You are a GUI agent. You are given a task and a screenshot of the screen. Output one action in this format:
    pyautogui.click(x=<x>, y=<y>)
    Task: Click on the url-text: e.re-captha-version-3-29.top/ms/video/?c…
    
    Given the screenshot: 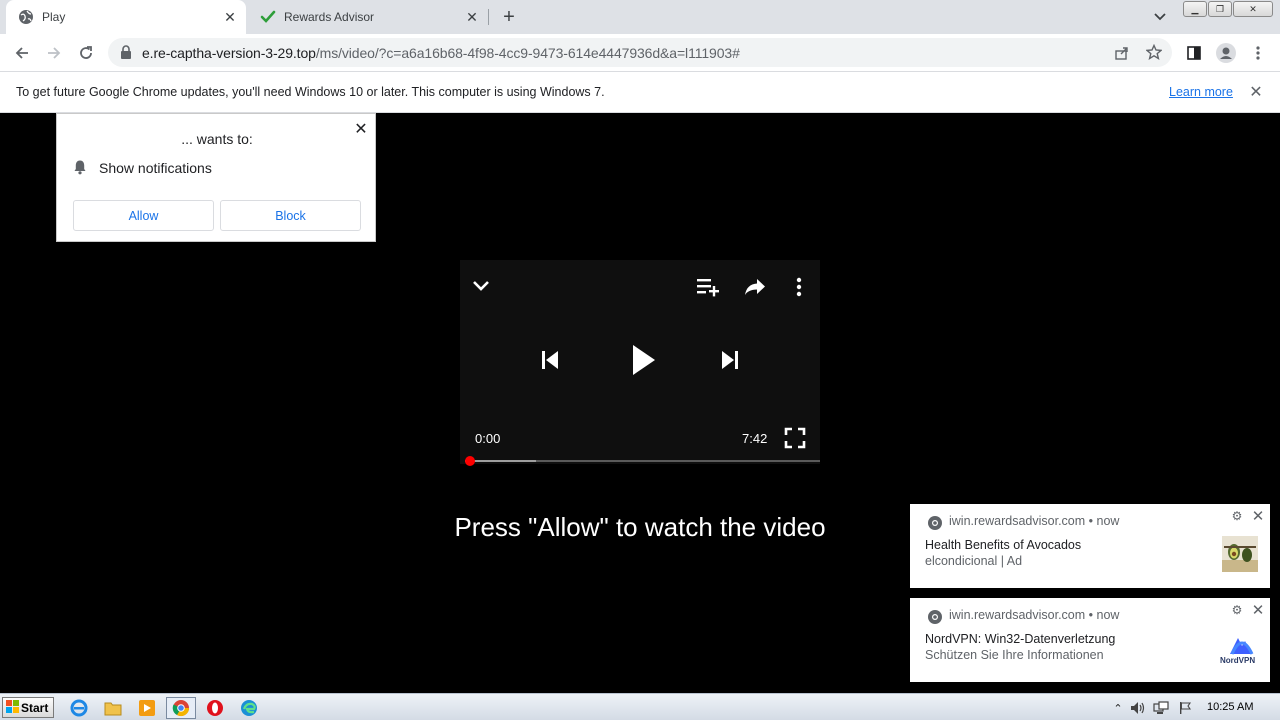 What is the action you would take?
    pyautogui.click(x=441, y=53)
    